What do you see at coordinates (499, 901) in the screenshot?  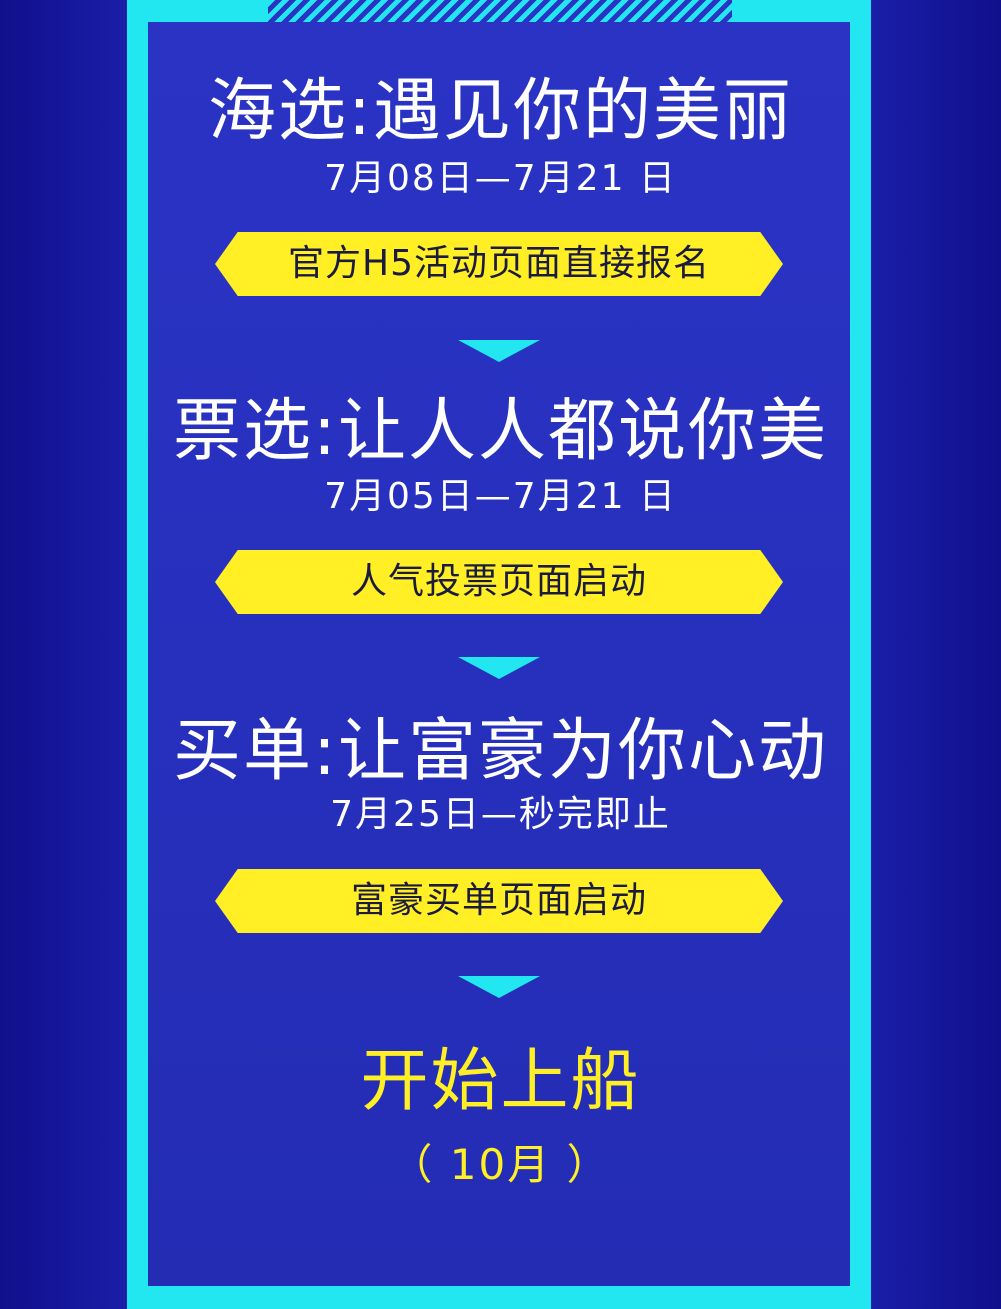 I see `stage-3-tag: 富豪买单页面启动` at bounding box center [499, 901].